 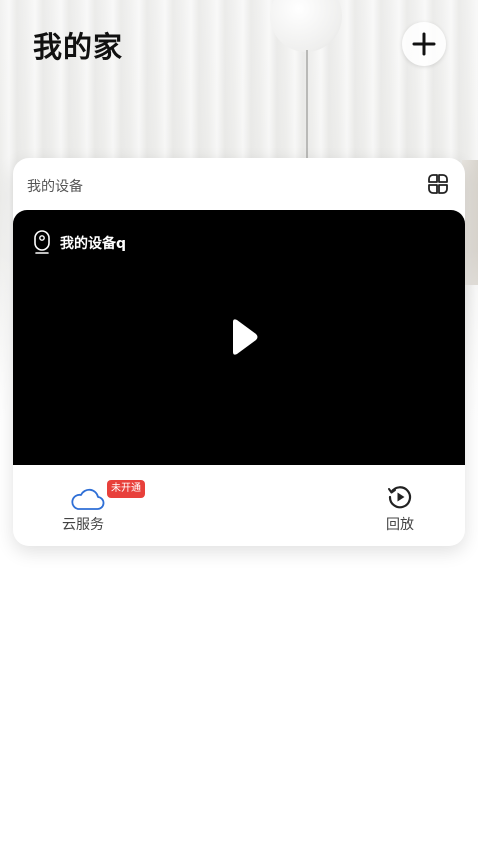 What do you see at coordinates (55, 187) in the screenshot?
I see `section-label: 我的设备` at bounding box center [55, 187].